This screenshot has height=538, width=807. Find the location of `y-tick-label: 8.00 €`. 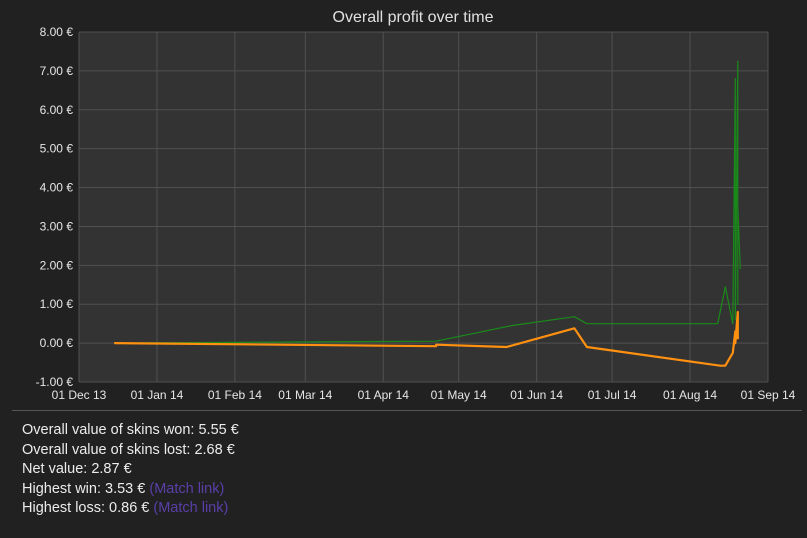

y-tick-label: 8.00 € is located at coordinates (57, 32).